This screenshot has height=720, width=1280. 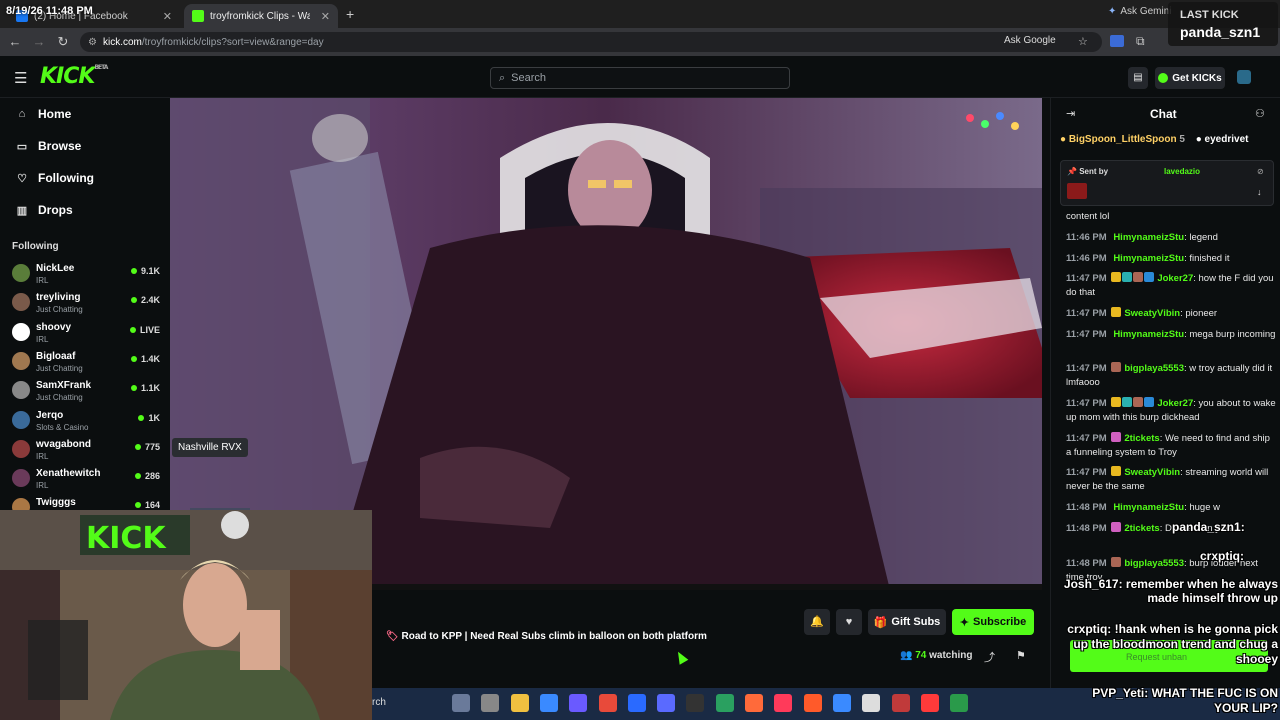 I want to click on gifter-name: eyedrivet, so click(x=1227, y=139).